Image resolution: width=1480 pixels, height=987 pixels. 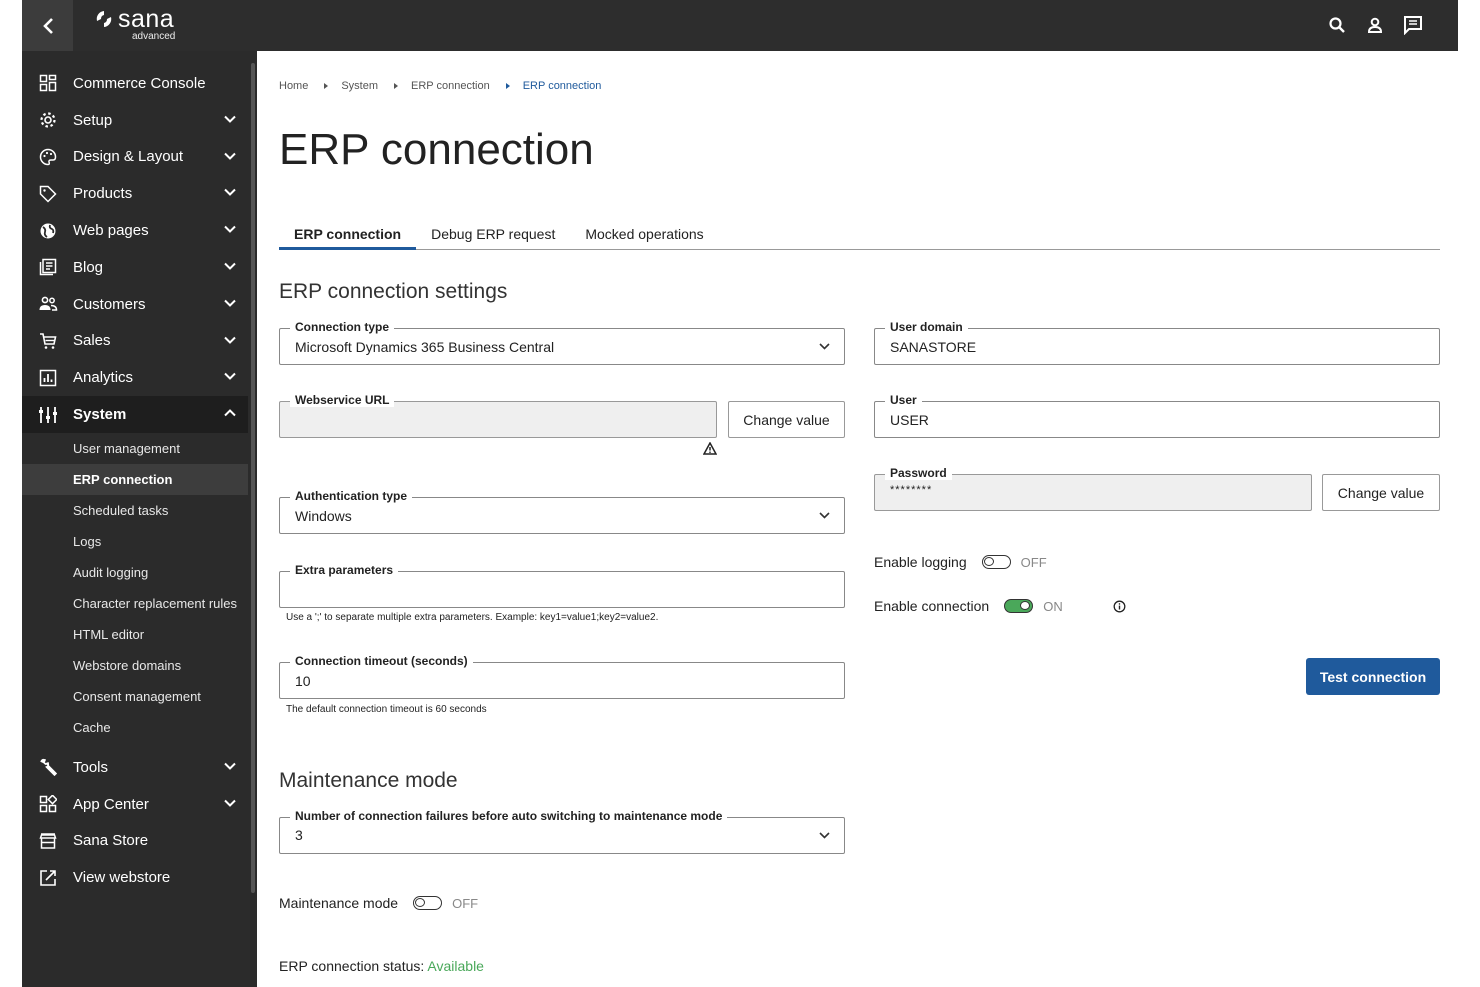 What do you see at coordinates (48, 157) in the screenshot?
I see `palette-icon` at bounding box center [48, 157].